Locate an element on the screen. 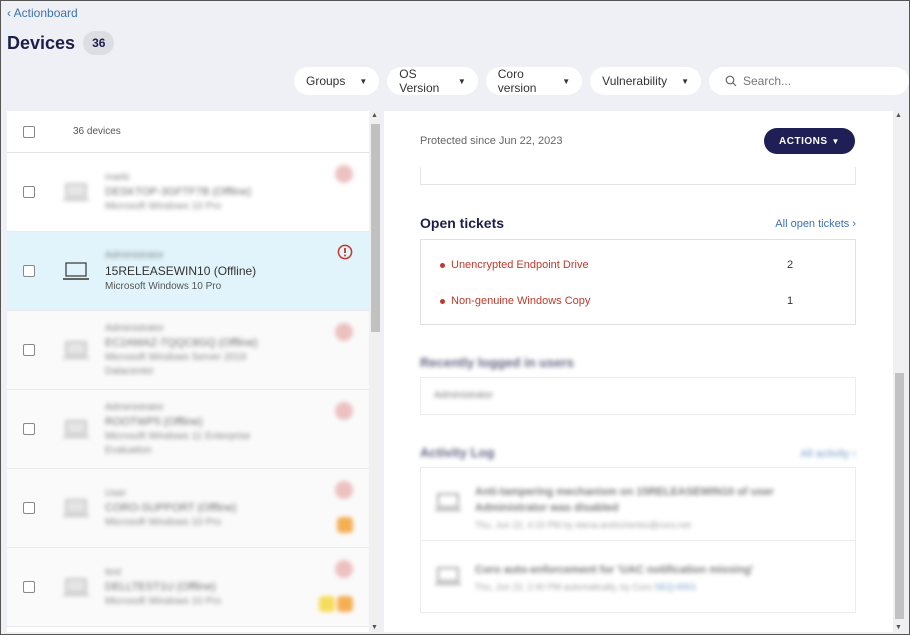 Image resolution: width=910 pixels, height=635 pixels. os-version-filter: OS Version ▼ is located at coordinates (432, 81).